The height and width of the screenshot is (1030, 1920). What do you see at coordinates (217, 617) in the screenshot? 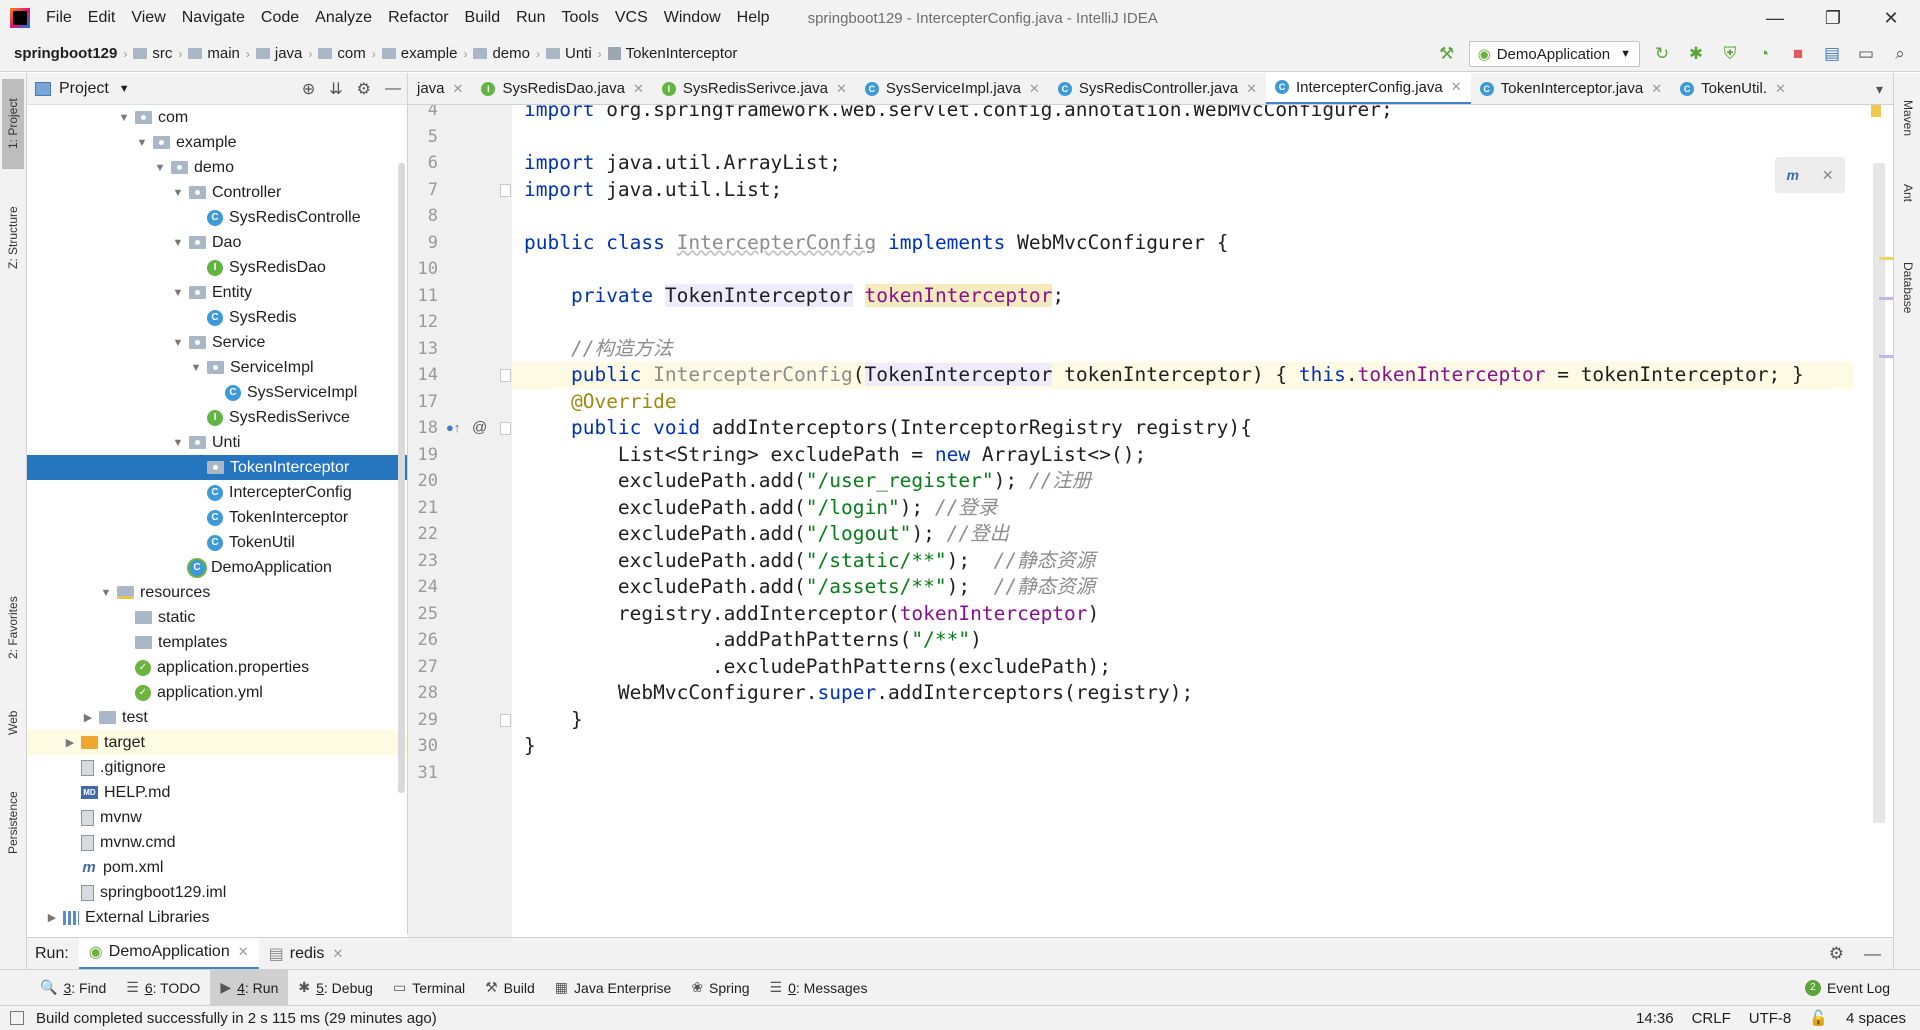
I see `tree-item: static` at bounding box center [217, 617].